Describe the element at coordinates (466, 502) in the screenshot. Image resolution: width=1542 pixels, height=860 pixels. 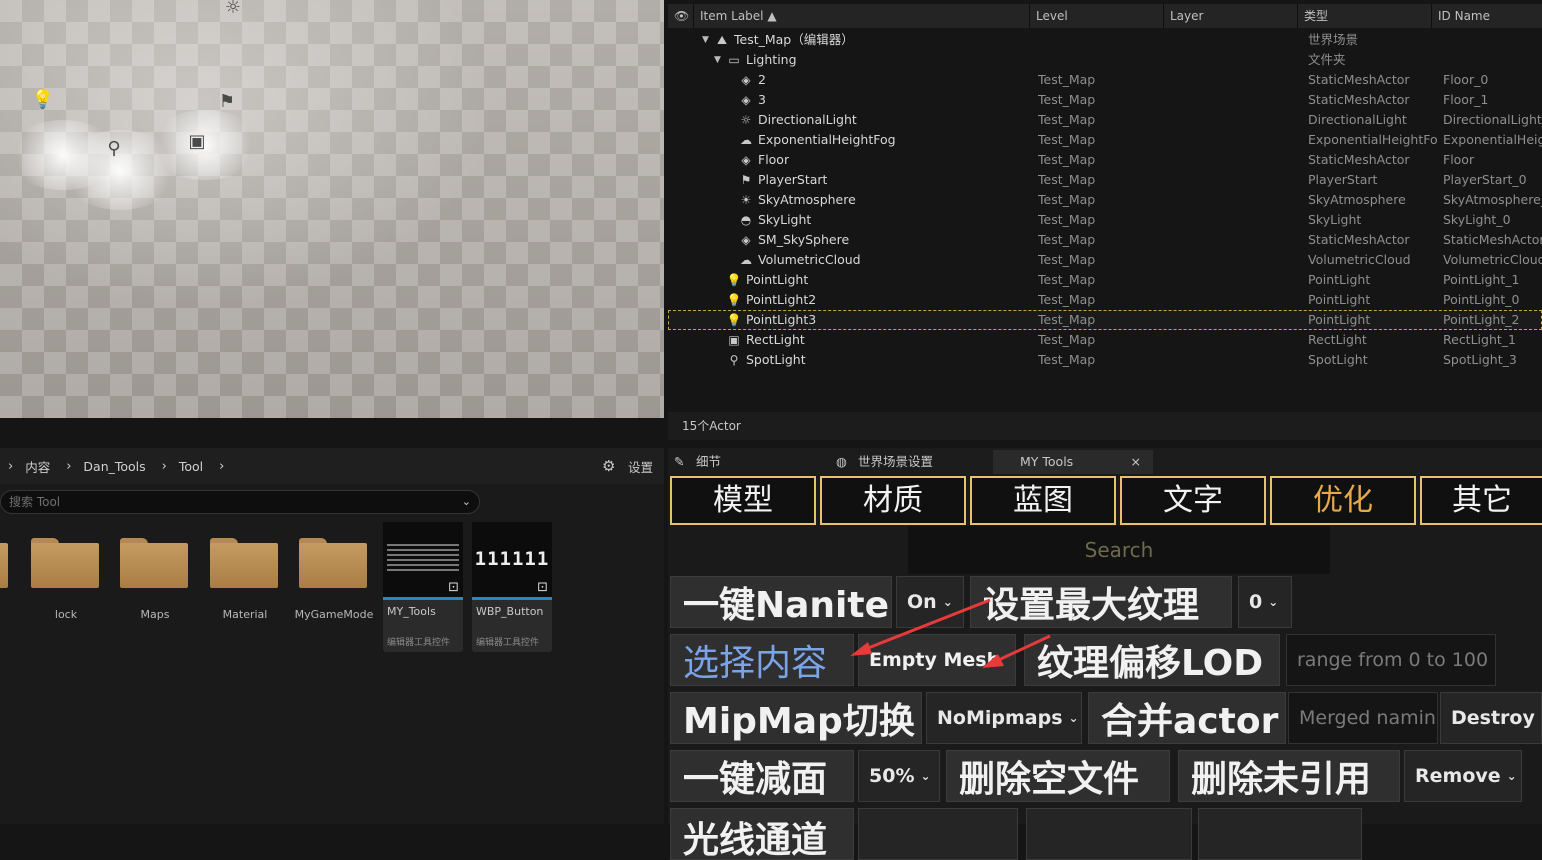
I see `chevron-down-icon: ⌄` at that location.